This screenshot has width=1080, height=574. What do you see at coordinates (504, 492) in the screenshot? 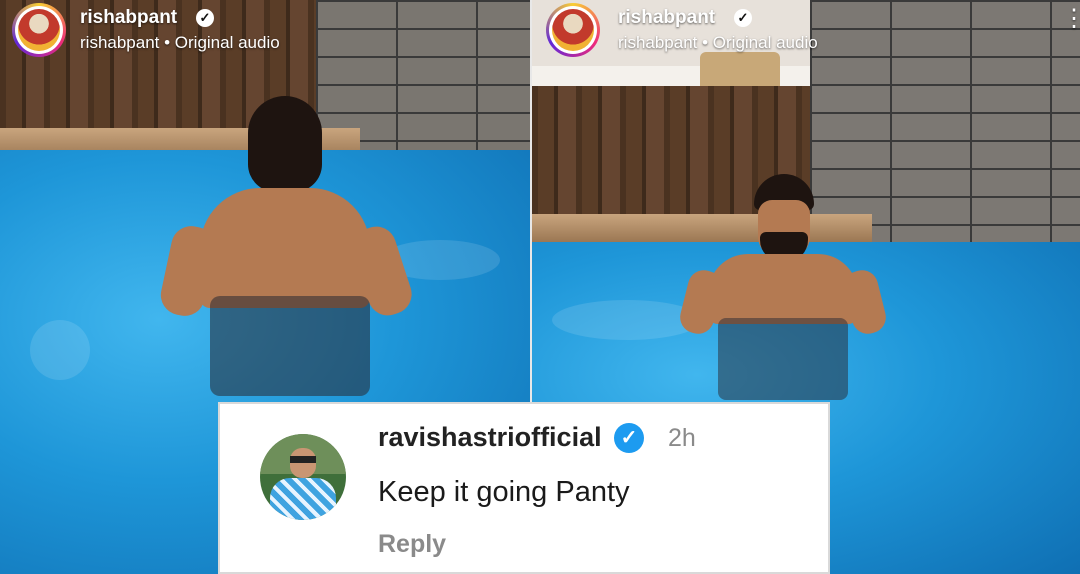
I see `comment-text: Keep it going Panty` at bounding box center [504, 492].